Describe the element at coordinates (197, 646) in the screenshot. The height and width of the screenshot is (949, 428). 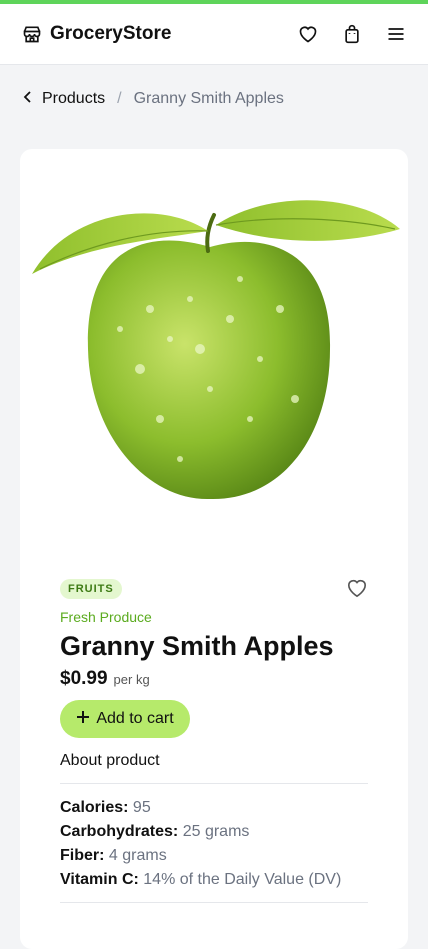
I see `product-title: Granny Smith Apples` at that location.